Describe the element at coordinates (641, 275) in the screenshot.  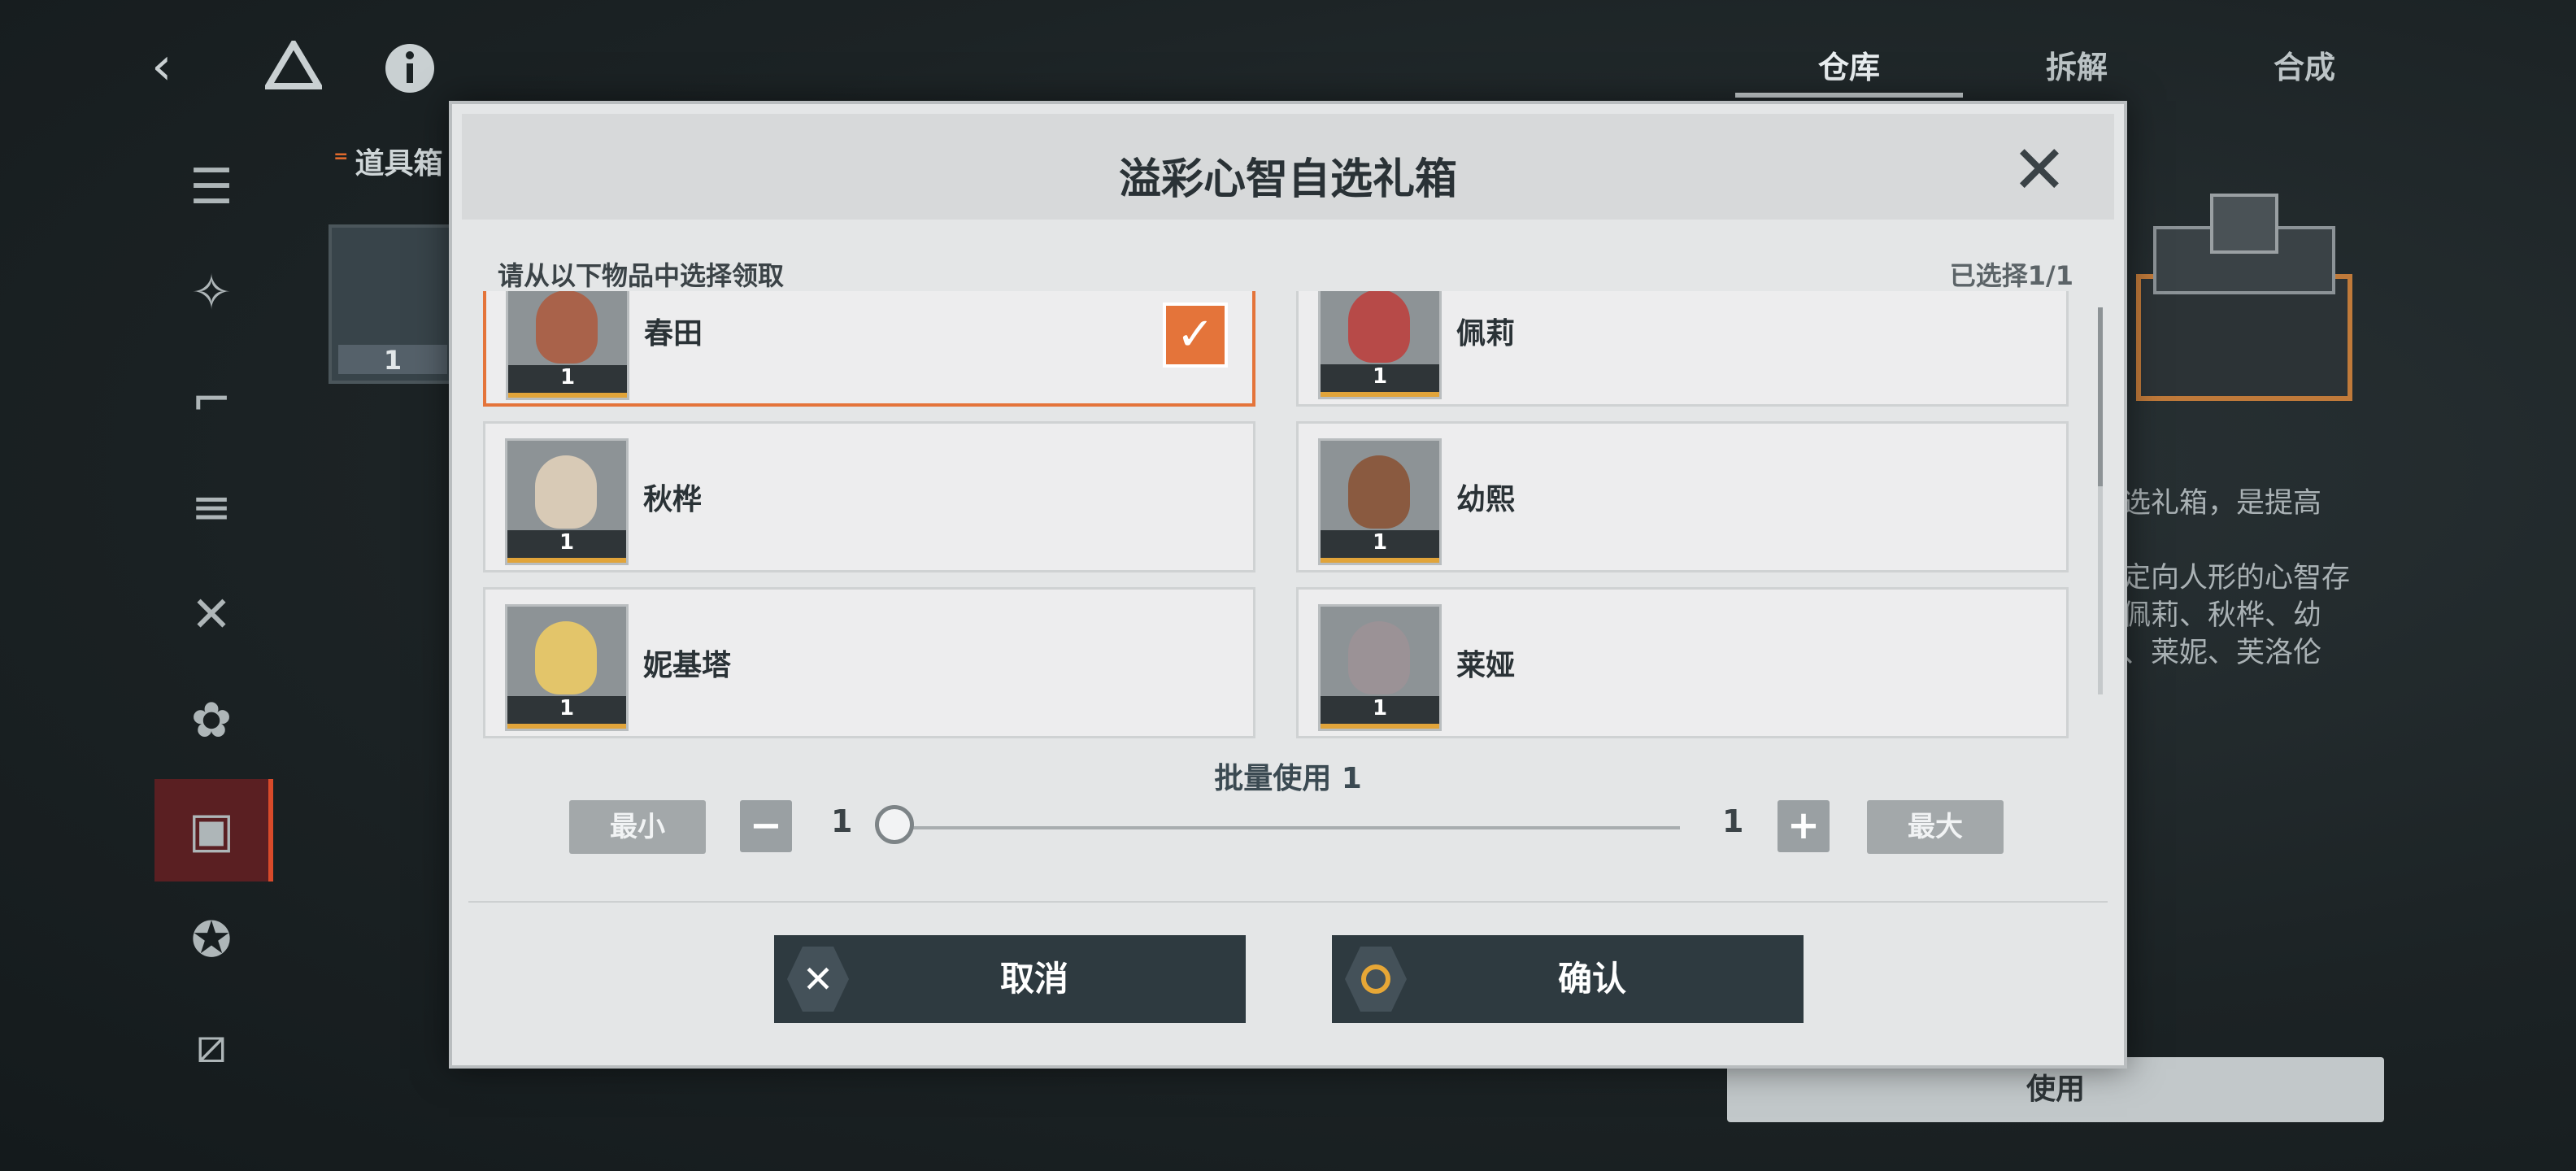
I see `selection-hint: 请从以下物品中选择领取` at that location.